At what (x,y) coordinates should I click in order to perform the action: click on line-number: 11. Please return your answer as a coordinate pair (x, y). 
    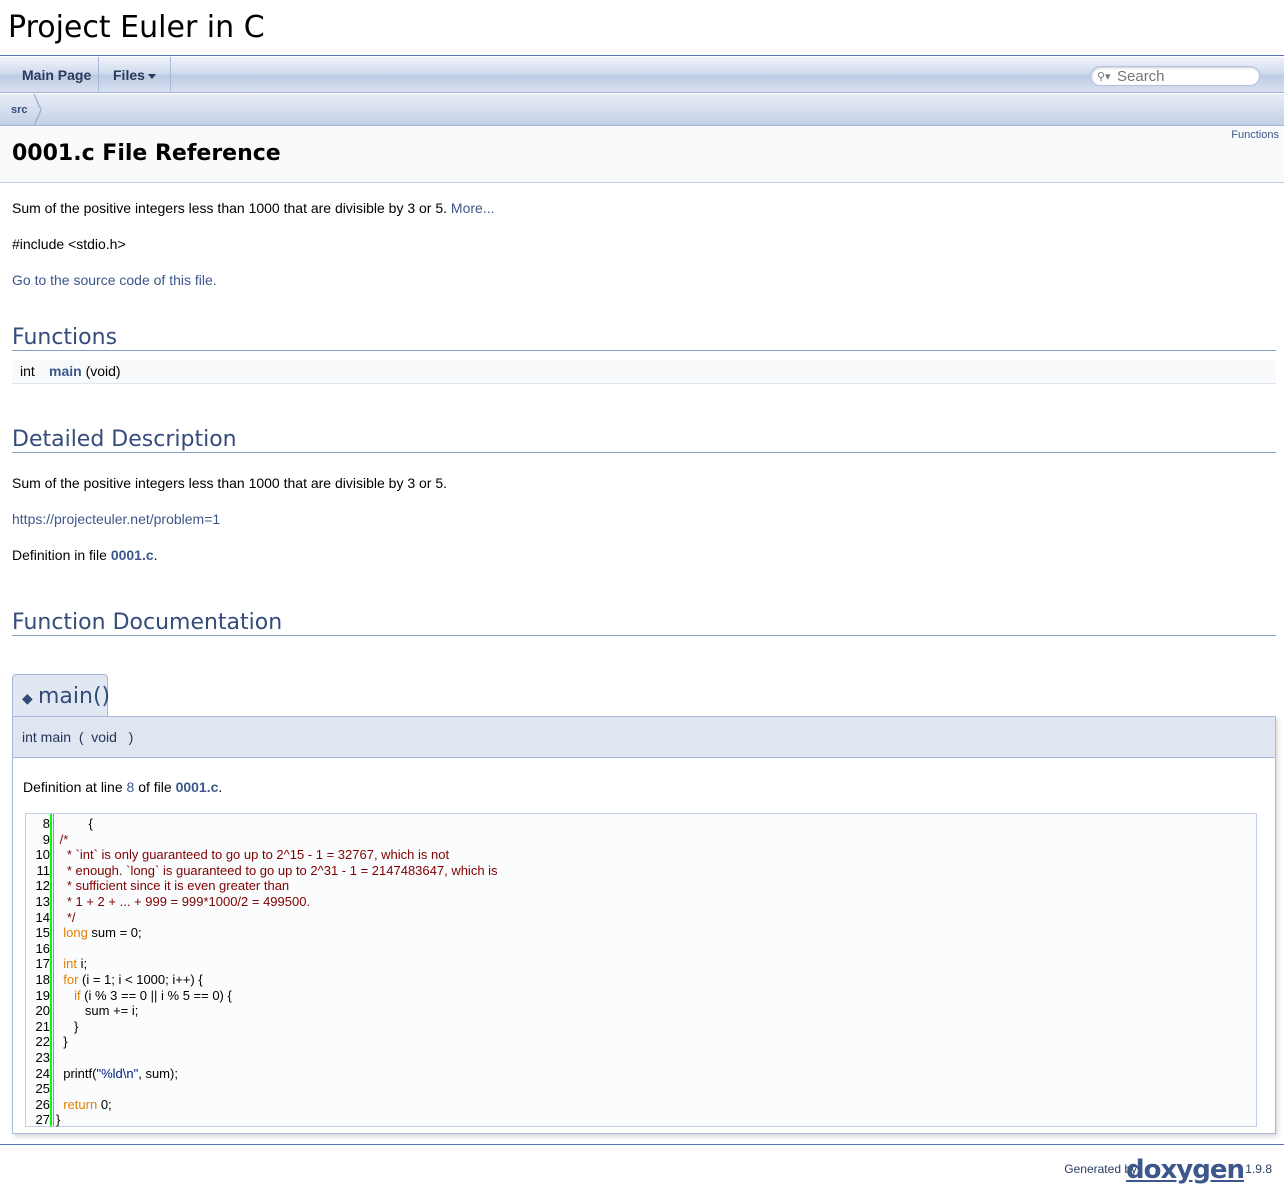
    Looking at the image, I should click on (38, 870).